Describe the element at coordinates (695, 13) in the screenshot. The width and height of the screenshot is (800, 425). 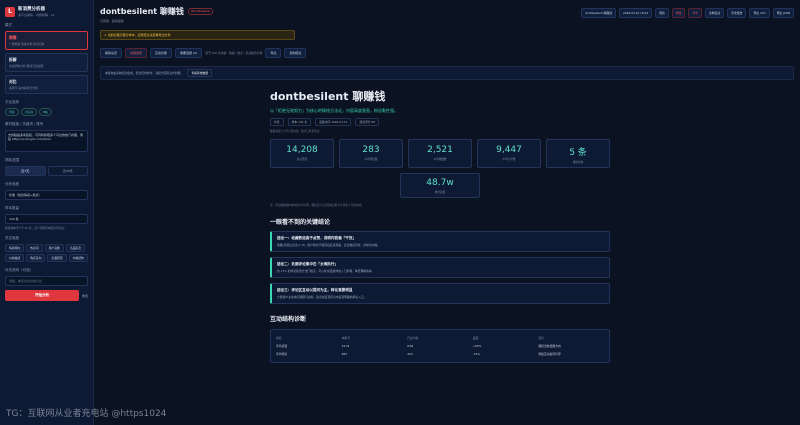
I see `share-button: 分享` at that location.